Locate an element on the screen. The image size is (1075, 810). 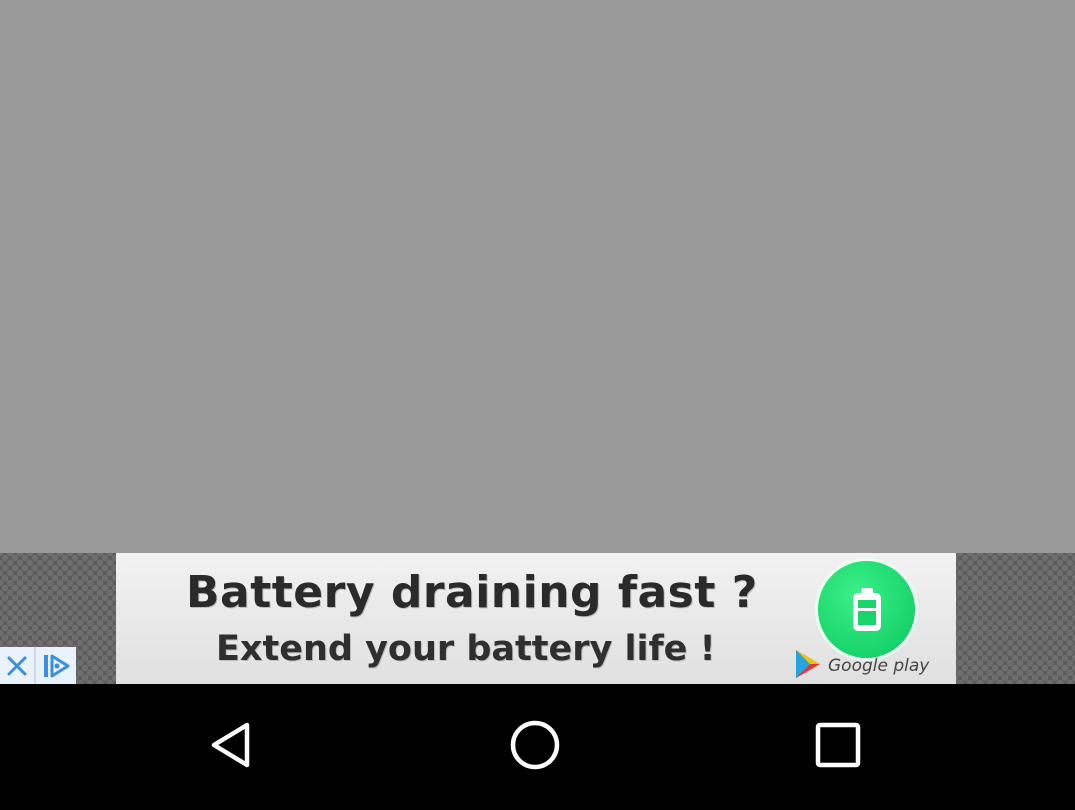
back-button is located at coordinates (232, 747).